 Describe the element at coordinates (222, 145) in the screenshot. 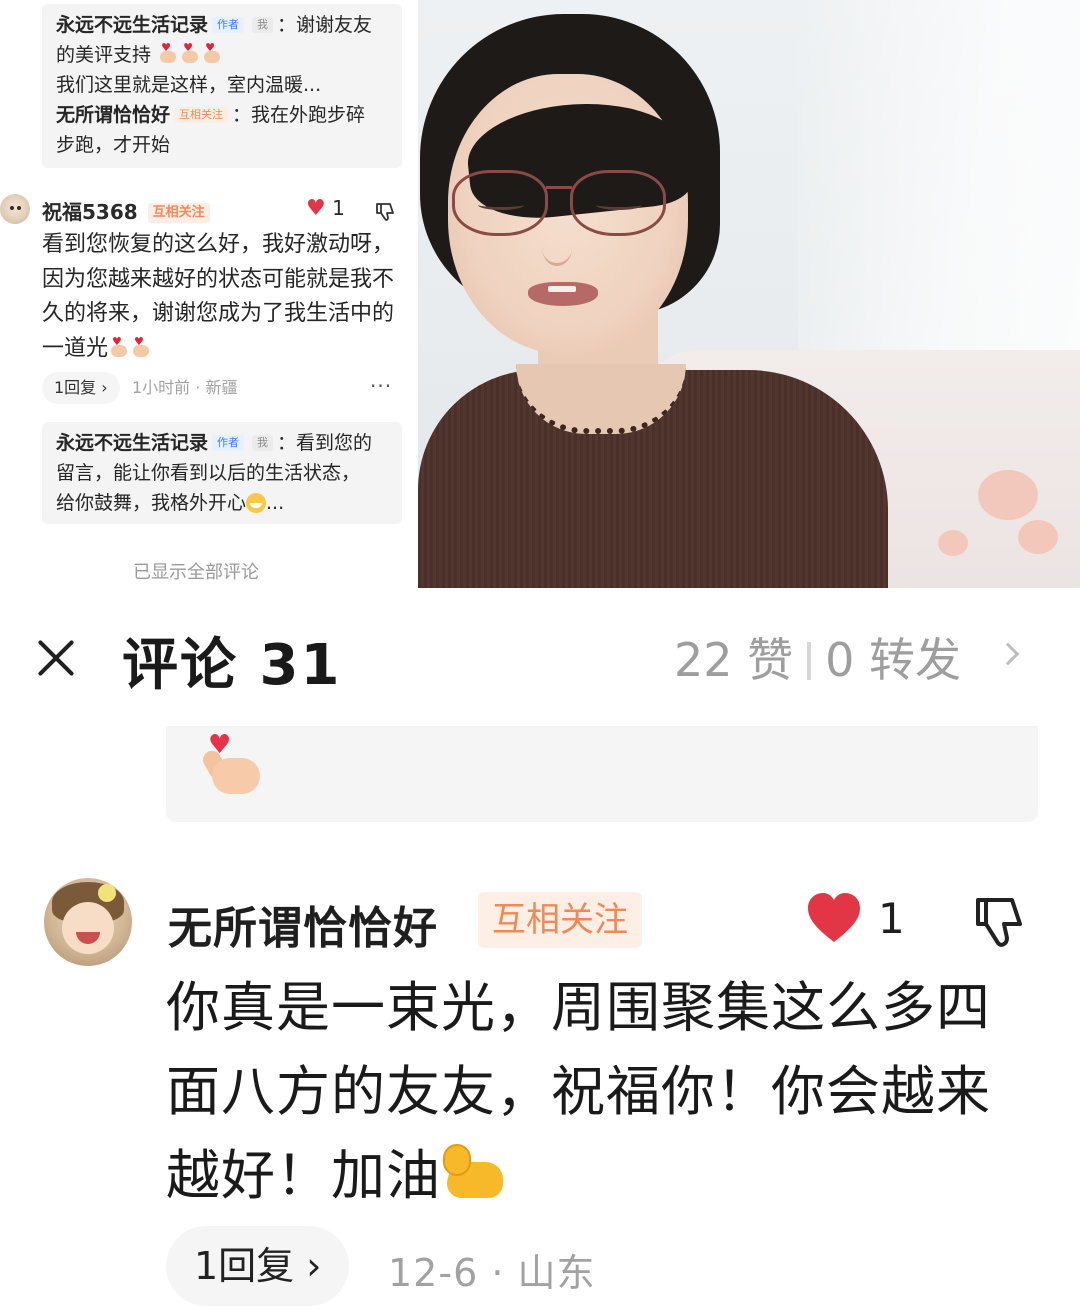

I see `reply-line: 步跑，才开始` at that location.